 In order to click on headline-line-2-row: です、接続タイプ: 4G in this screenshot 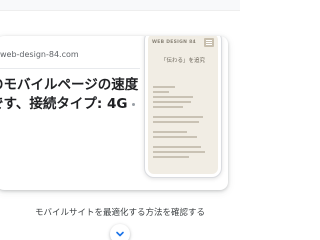, I will do `click(80, 104)`.